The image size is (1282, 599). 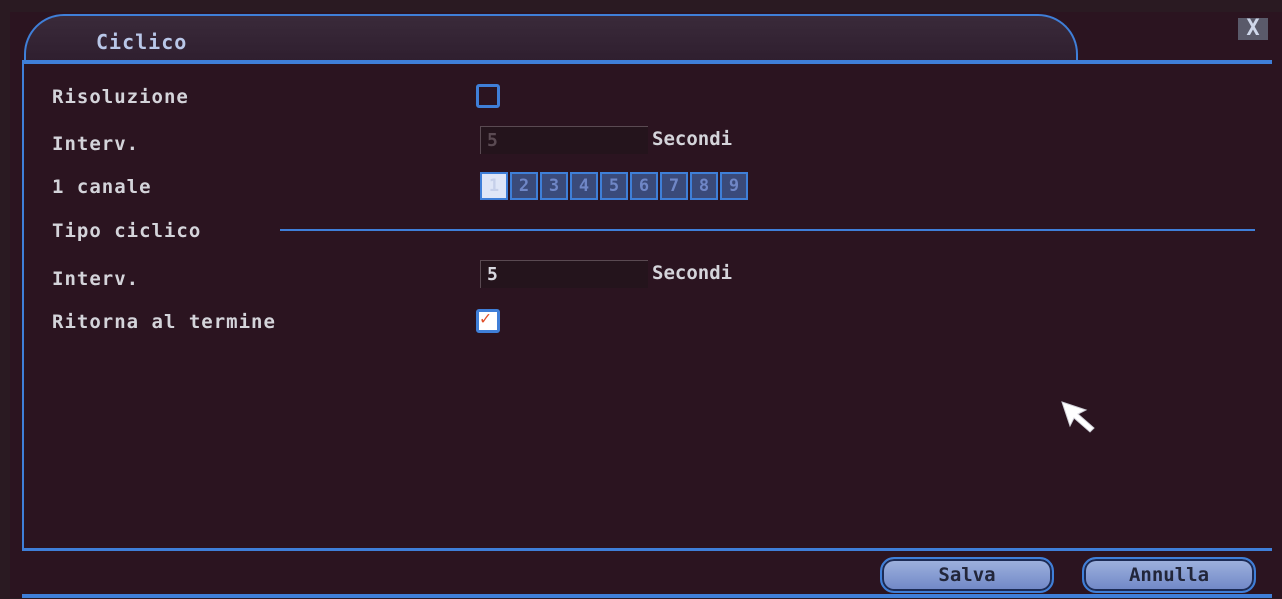 I want to click on ritorna-checkbox: ✓, so click(x=488, y=320).